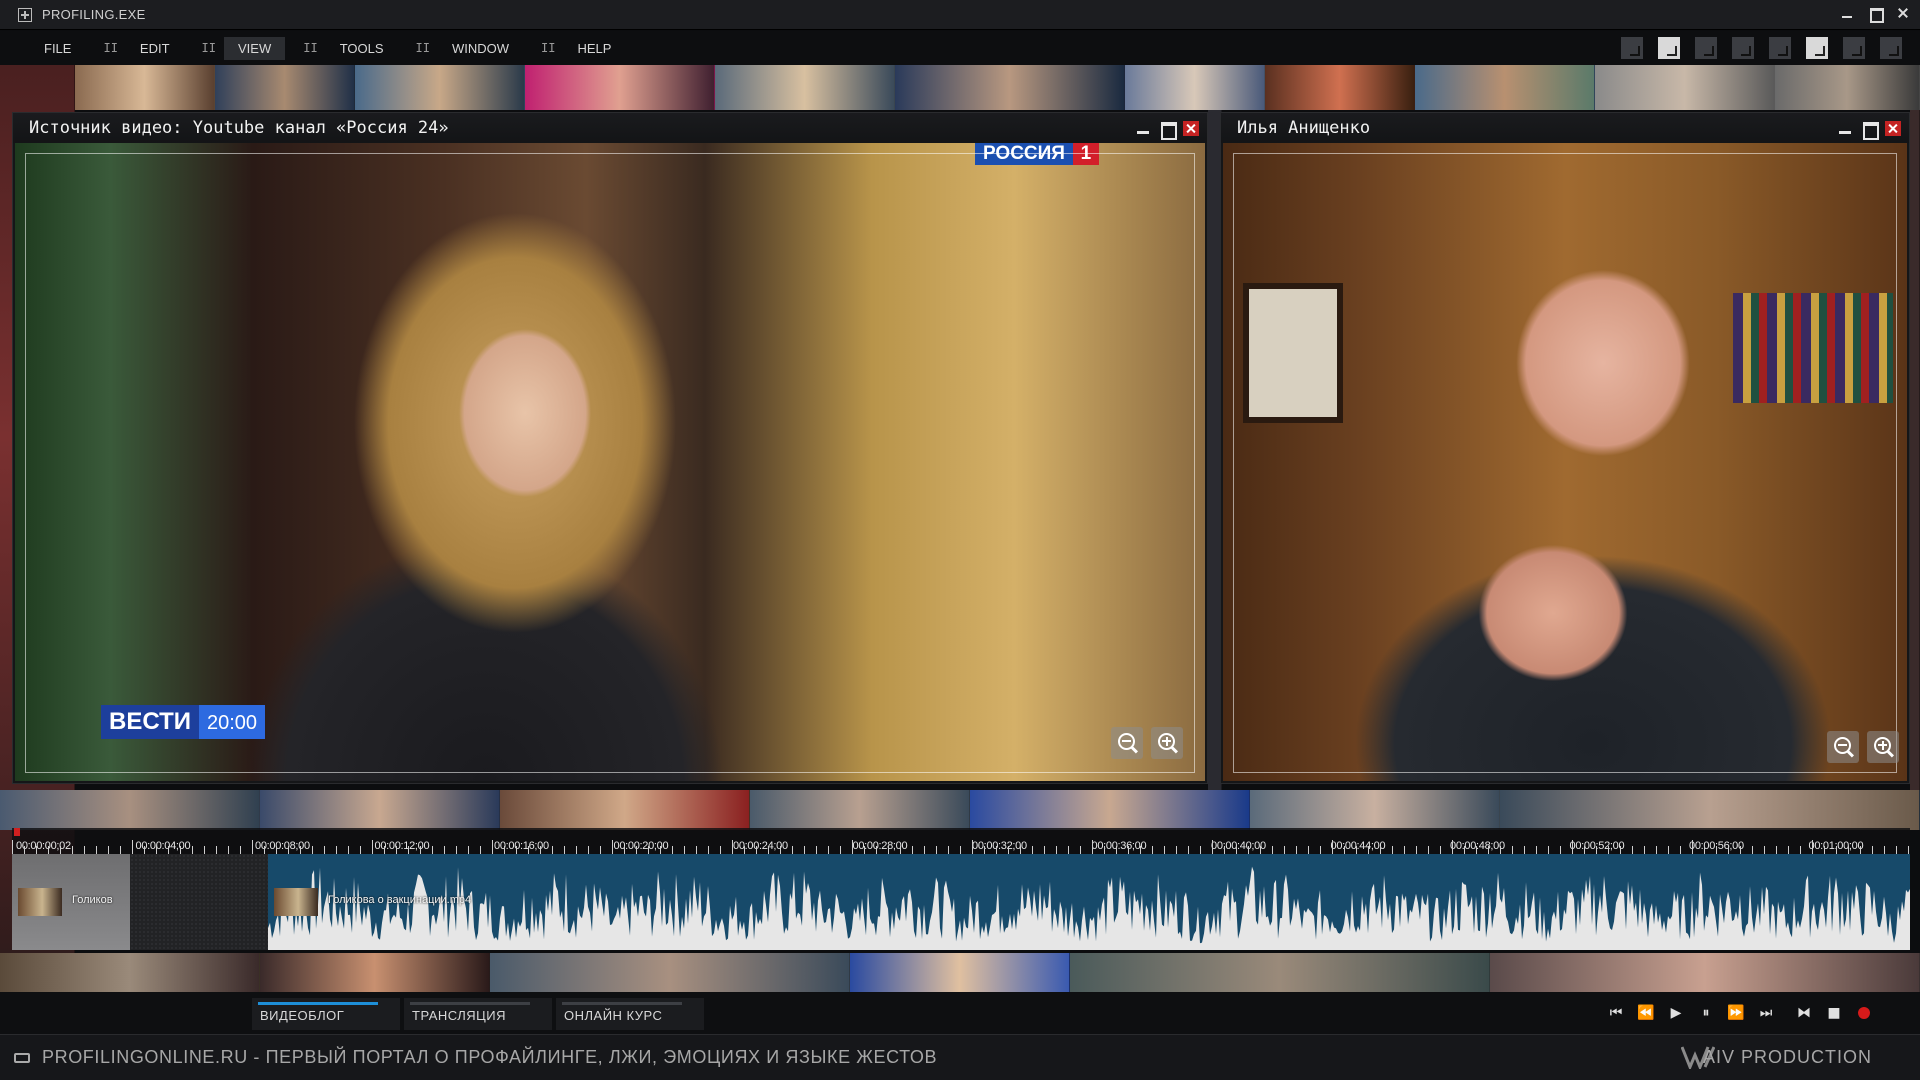  I want to click on layout-8-icon, so click(1891, 48).